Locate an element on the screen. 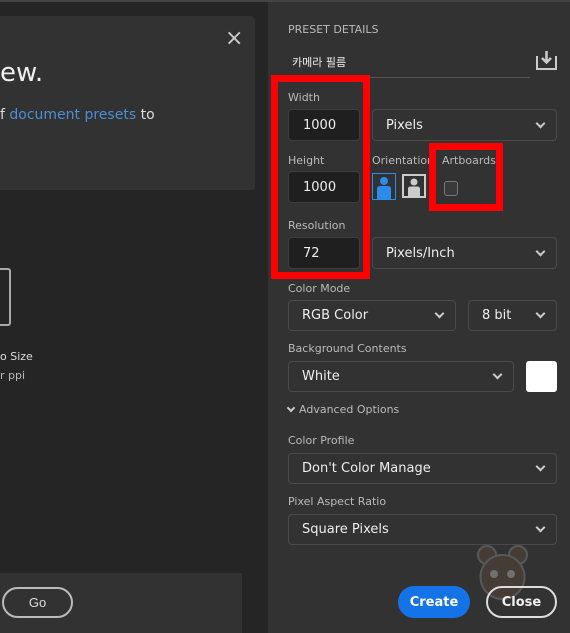  document-presets-link: document presets is located at coordinates (72, 115).